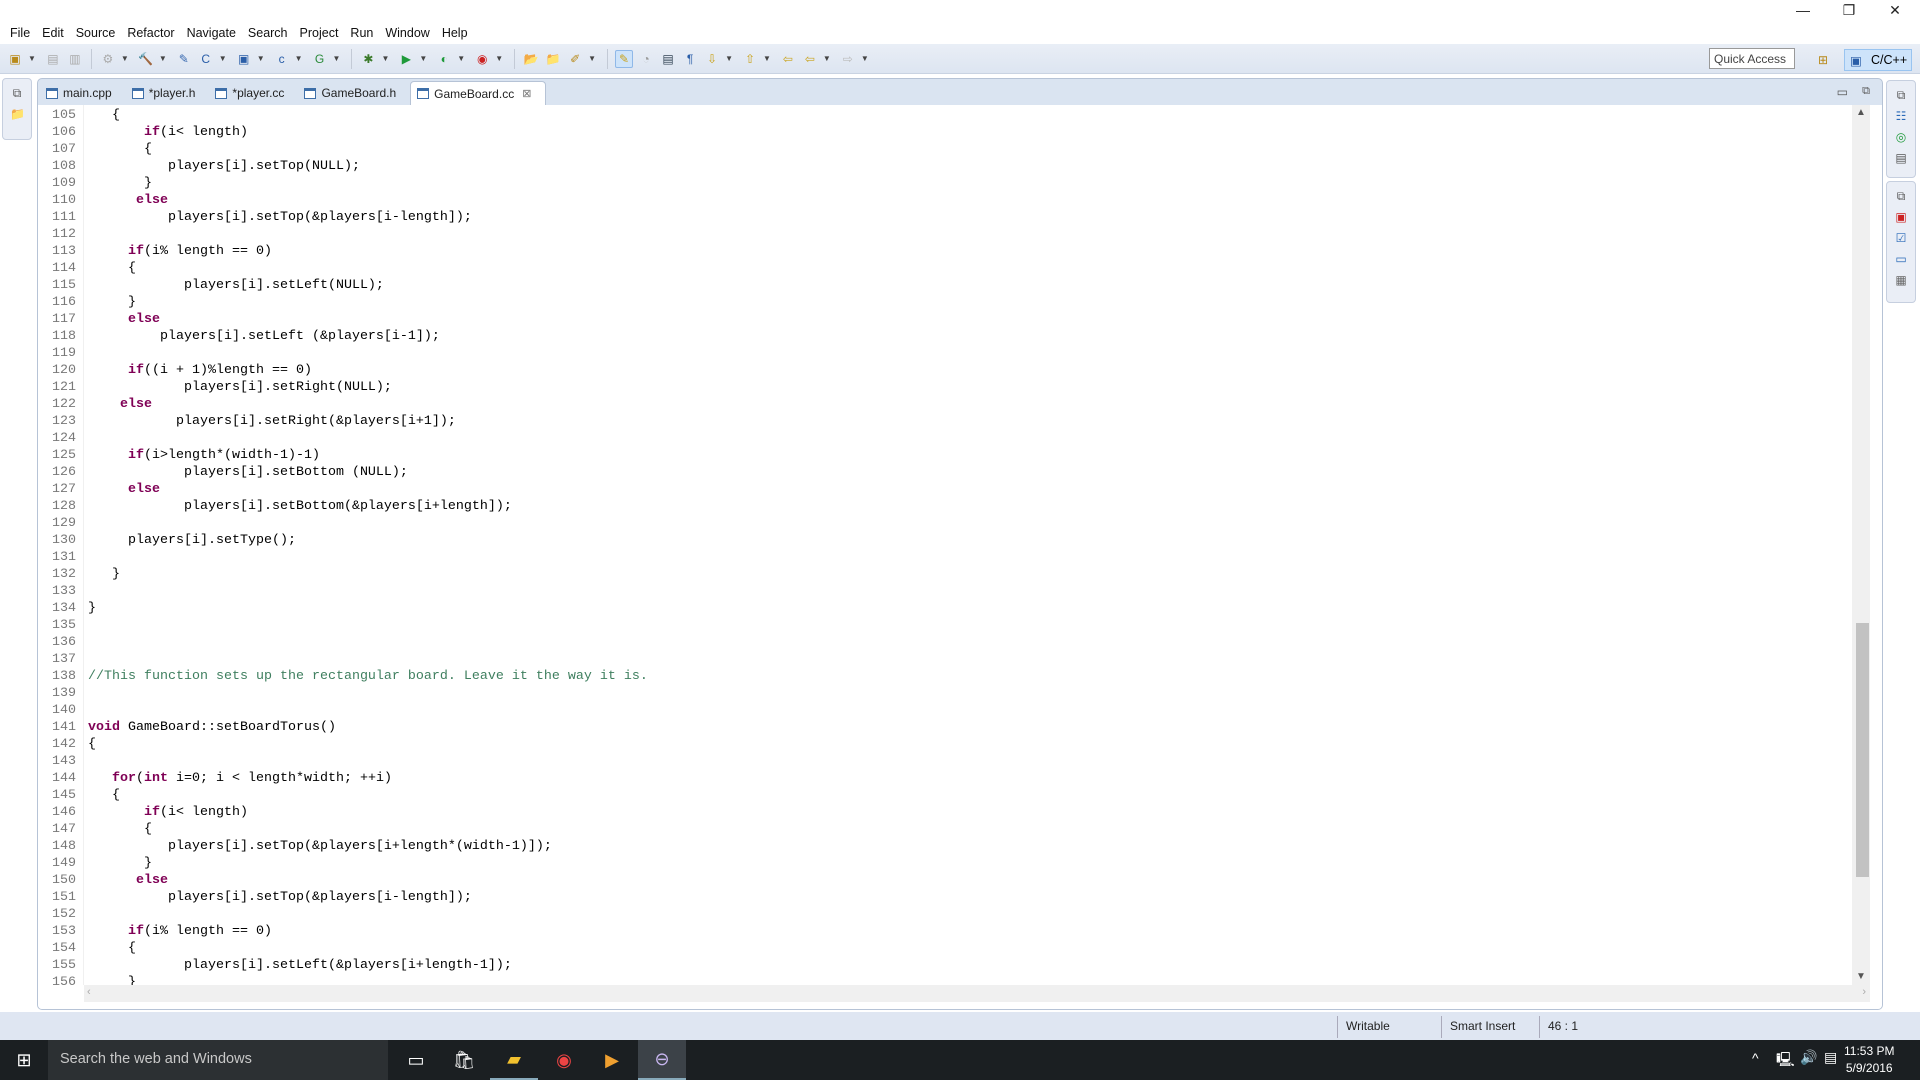  What do you see at coordinates (1866, 91) in the screenshot?
I see `maximize-editor-icon: ⧉` at bounding box center [1866, 91].